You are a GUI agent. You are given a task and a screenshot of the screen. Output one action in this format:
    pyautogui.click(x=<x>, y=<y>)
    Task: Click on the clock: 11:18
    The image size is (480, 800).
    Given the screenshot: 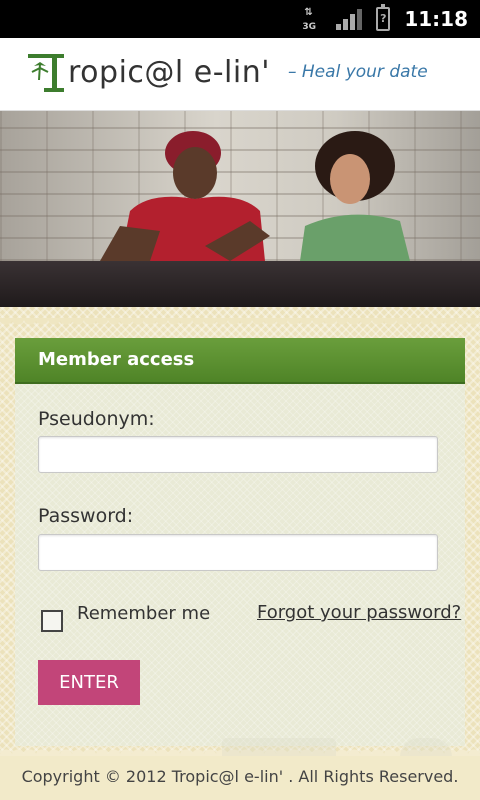 What is the action you would take?
    pyautogui.click(x=436, y=19)
    